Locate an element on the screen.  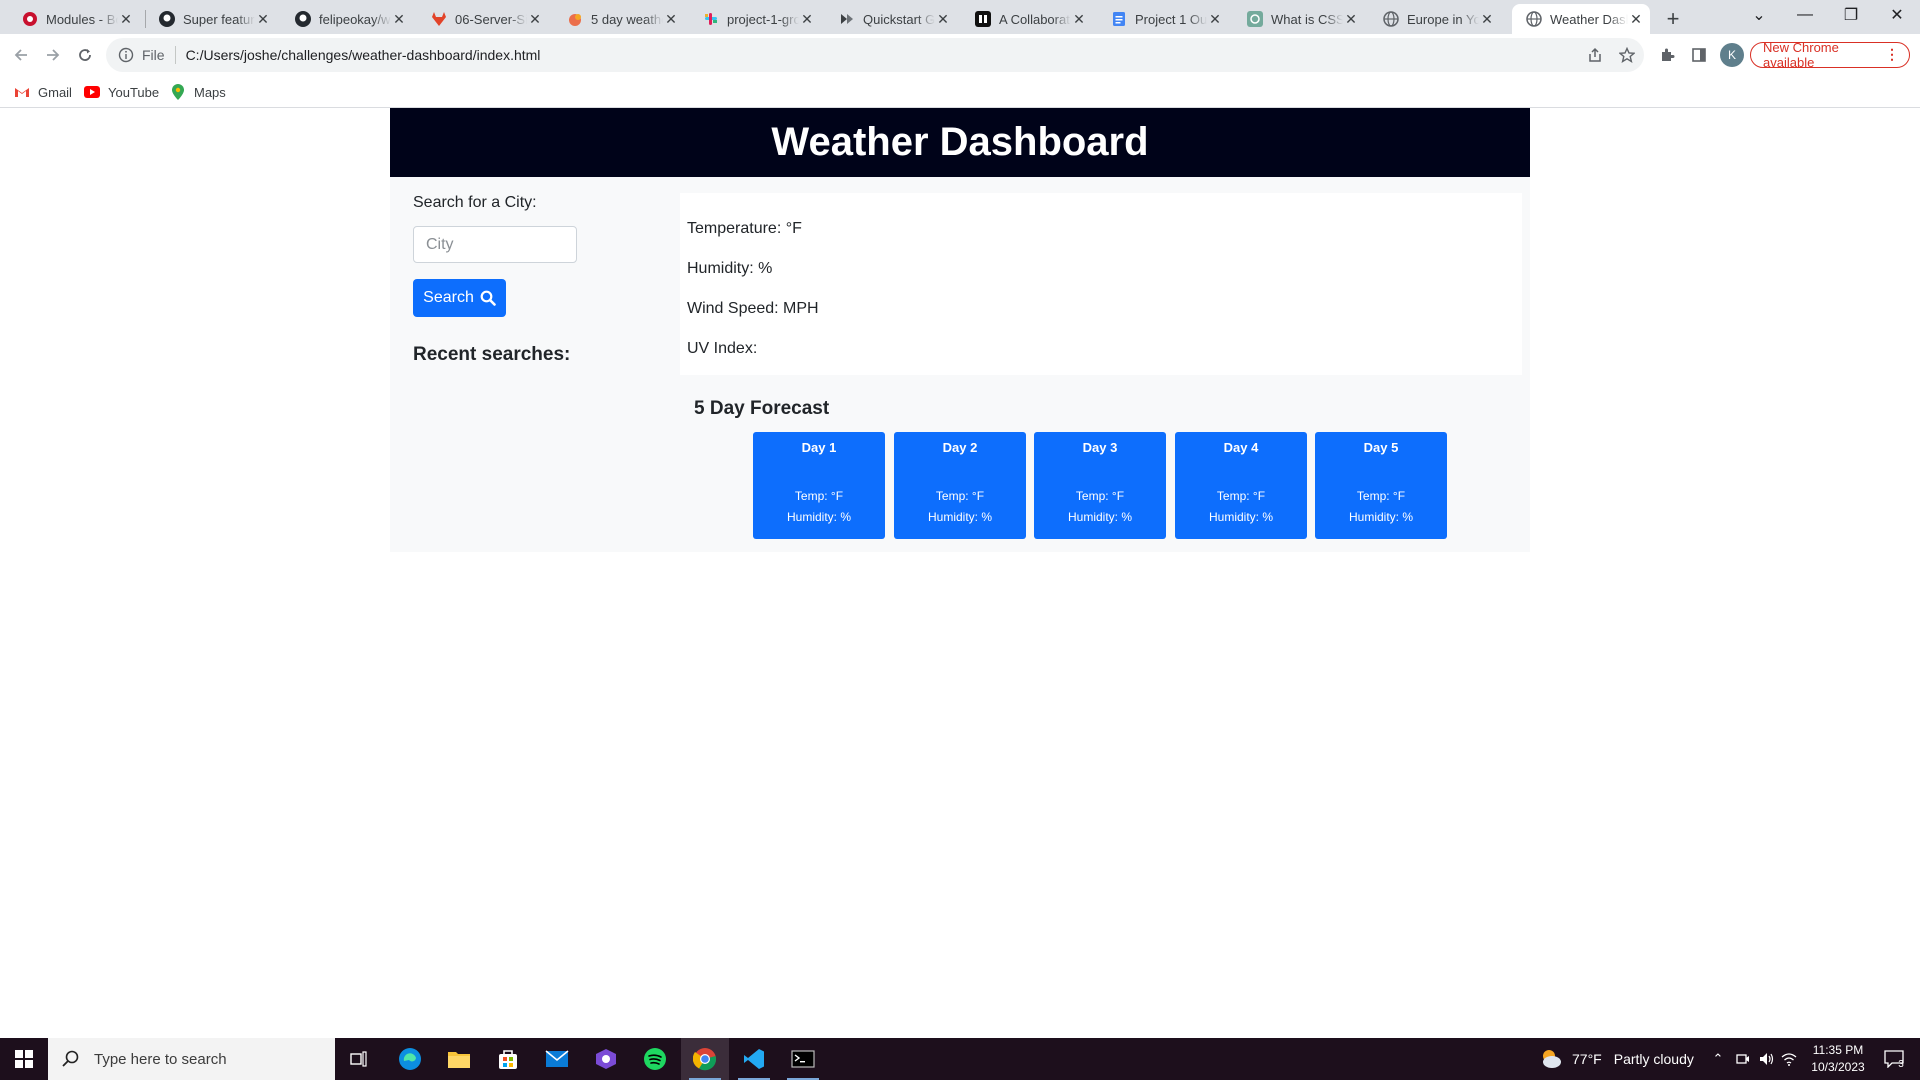
taskbar-weather: 77°F Partly cloudy is located at coordinates (1616, 1059).